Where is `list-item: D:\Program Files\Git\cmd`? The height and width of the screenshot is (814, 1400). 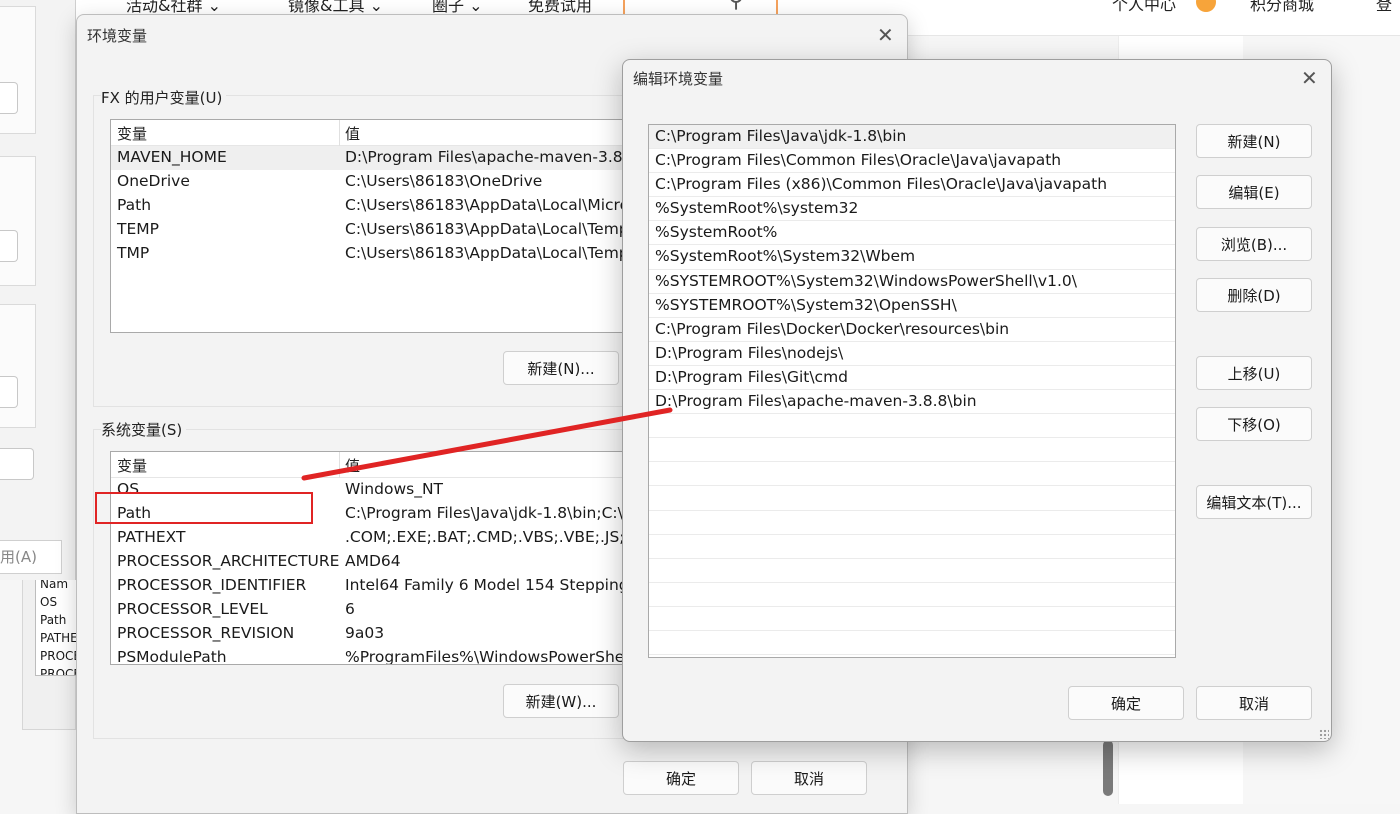
list-item: D:\Program Files\Git\cmd is located at coordinates (912, 378).